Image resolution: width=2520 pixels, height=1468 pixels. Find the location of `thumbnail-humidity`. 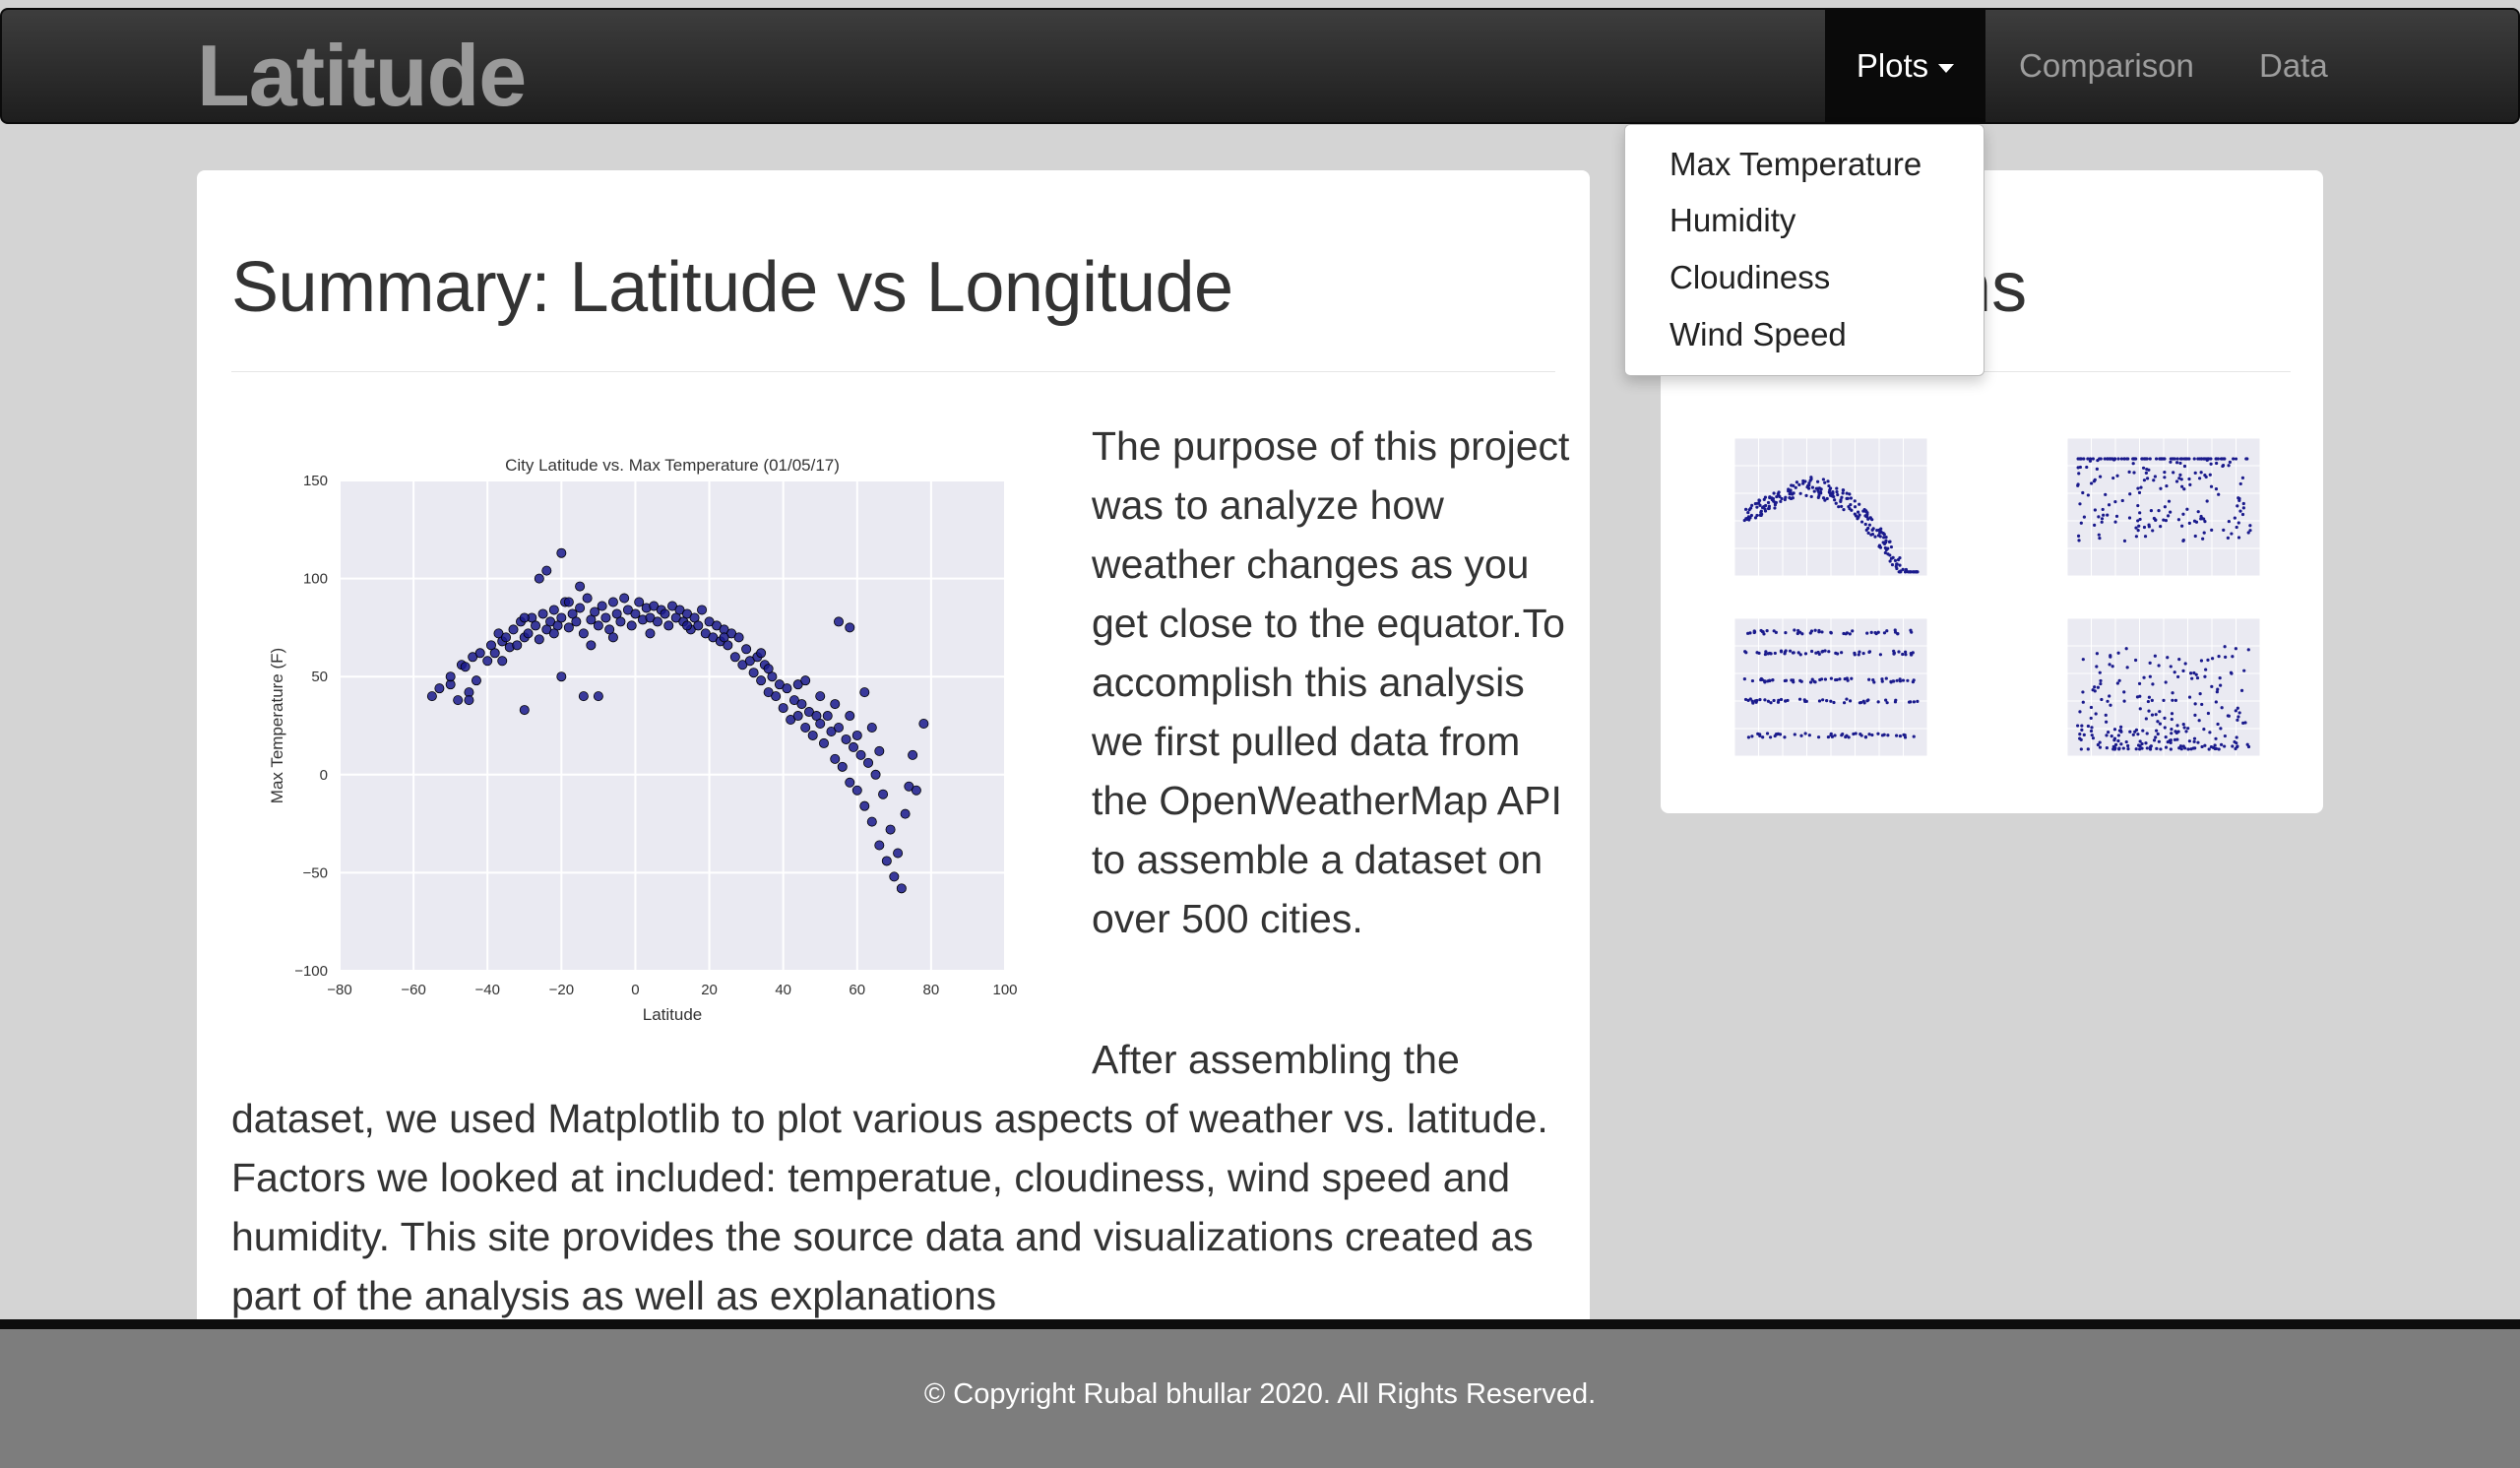

thumbnail-humidity is located at coordinates (2161, 513).